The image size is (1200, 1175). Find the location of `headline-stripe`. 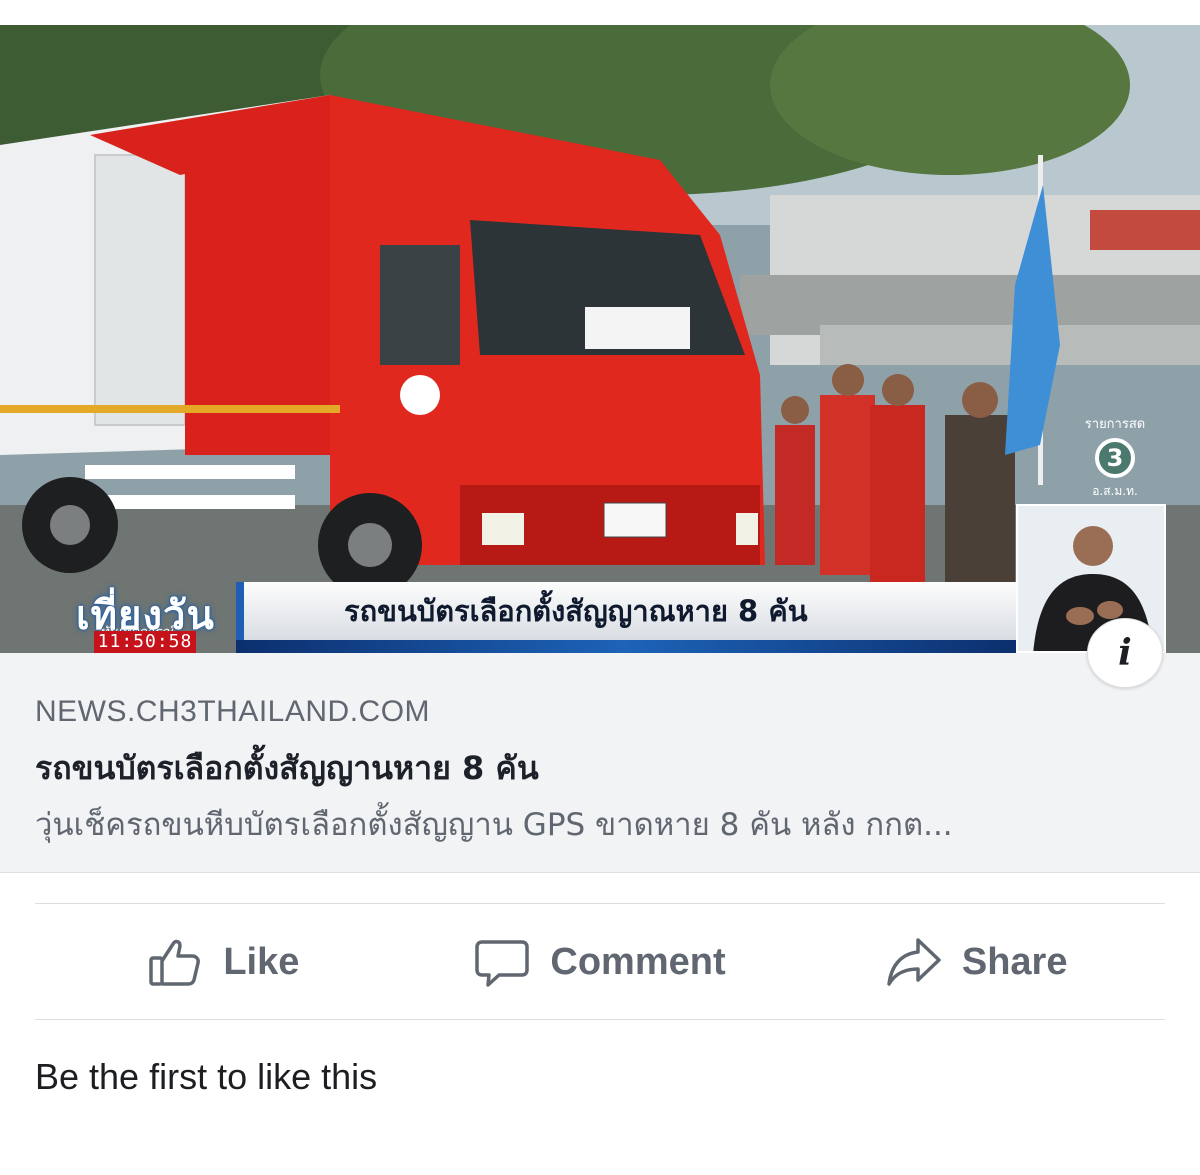

headline-stripe is located at coordinates (626, 646).